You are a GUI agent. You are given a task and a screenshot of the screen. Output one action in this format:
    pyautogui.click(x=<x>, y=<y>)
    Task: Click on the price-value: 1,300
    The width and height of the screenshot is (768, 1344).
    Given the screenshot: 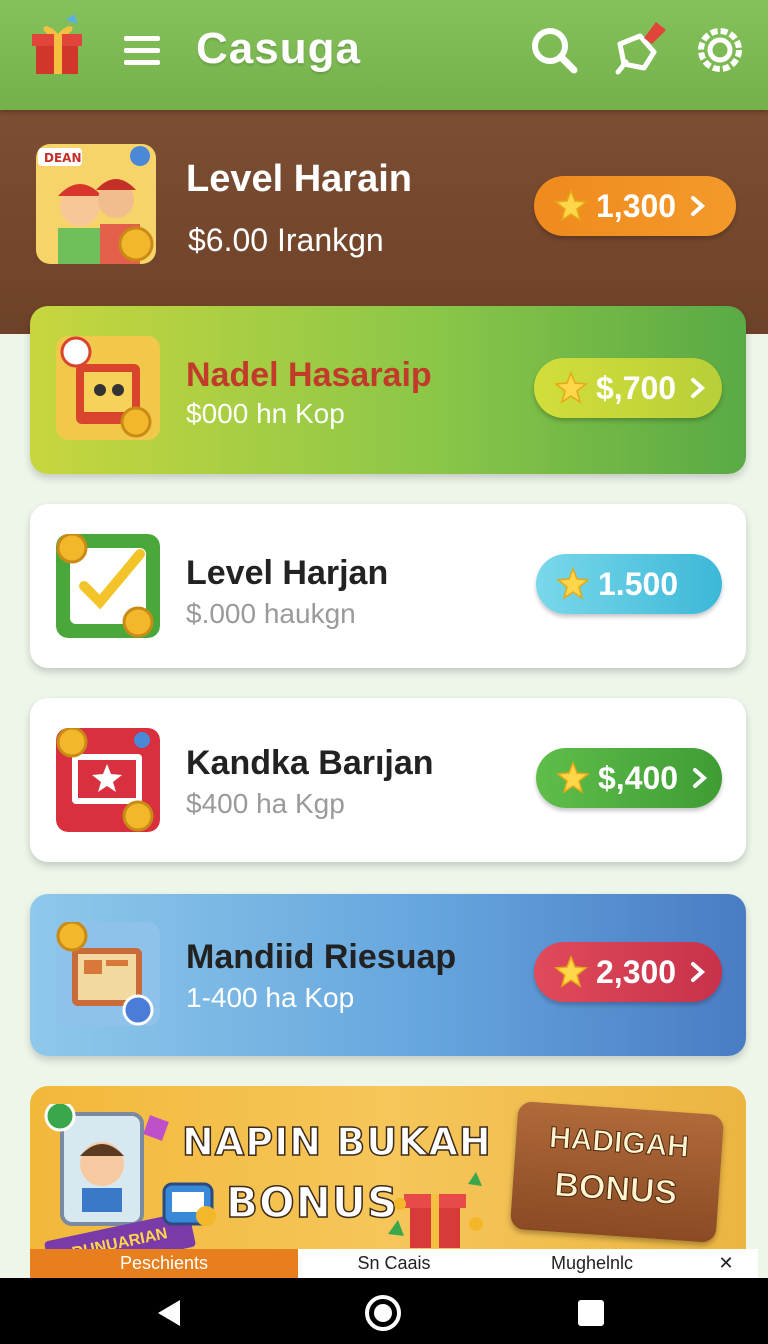 What is the action you would take?
    pyautogui.click(x=636, y=205)
    